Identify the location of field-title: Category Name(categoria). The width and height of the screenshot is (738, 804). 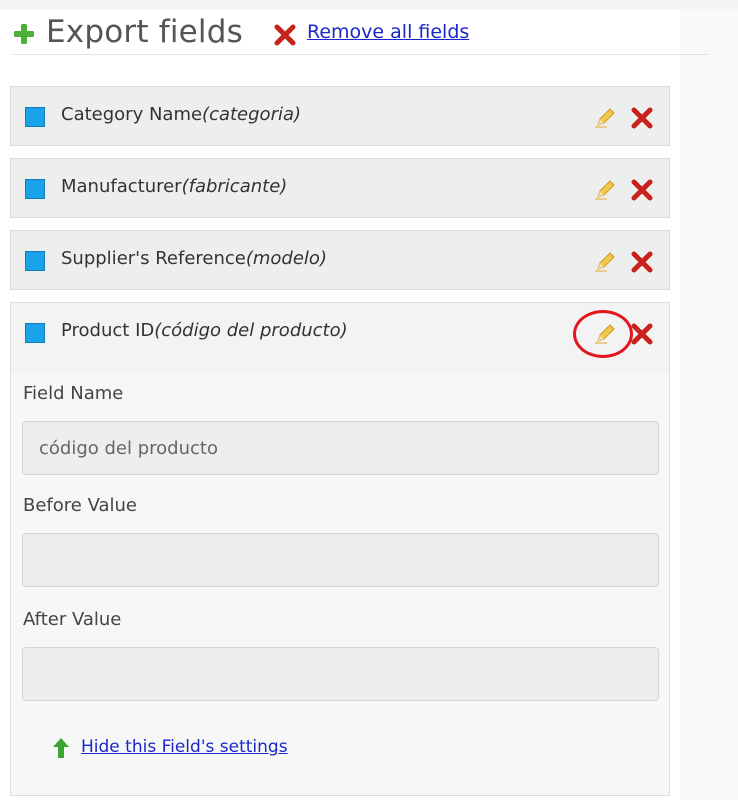
(181, 114).